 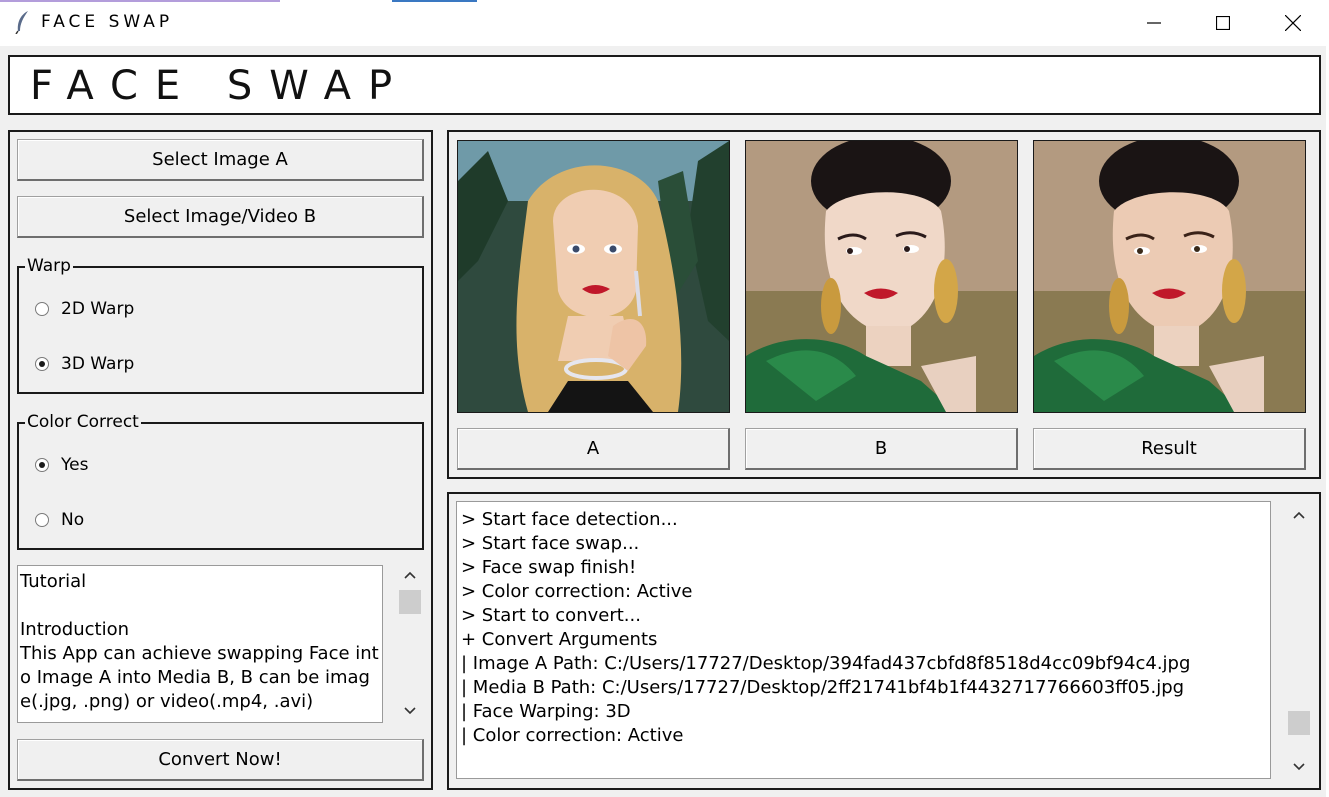 What do you see at coordinates (559, 639) in the screenshot?
I see `log-line: + Convert Arguments` at bounding box center [559, 639].